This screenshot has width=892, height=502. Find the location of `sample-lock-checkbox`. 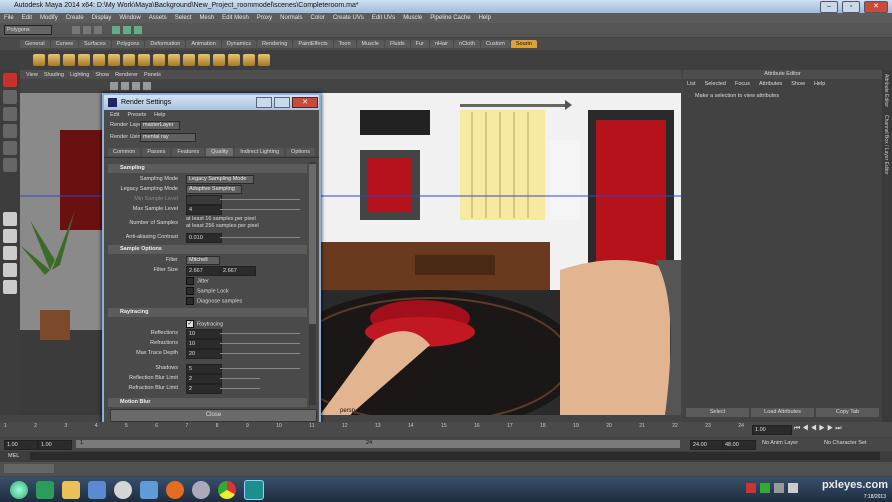

sample-lock-checkbox is located at coordinates (190, 291).